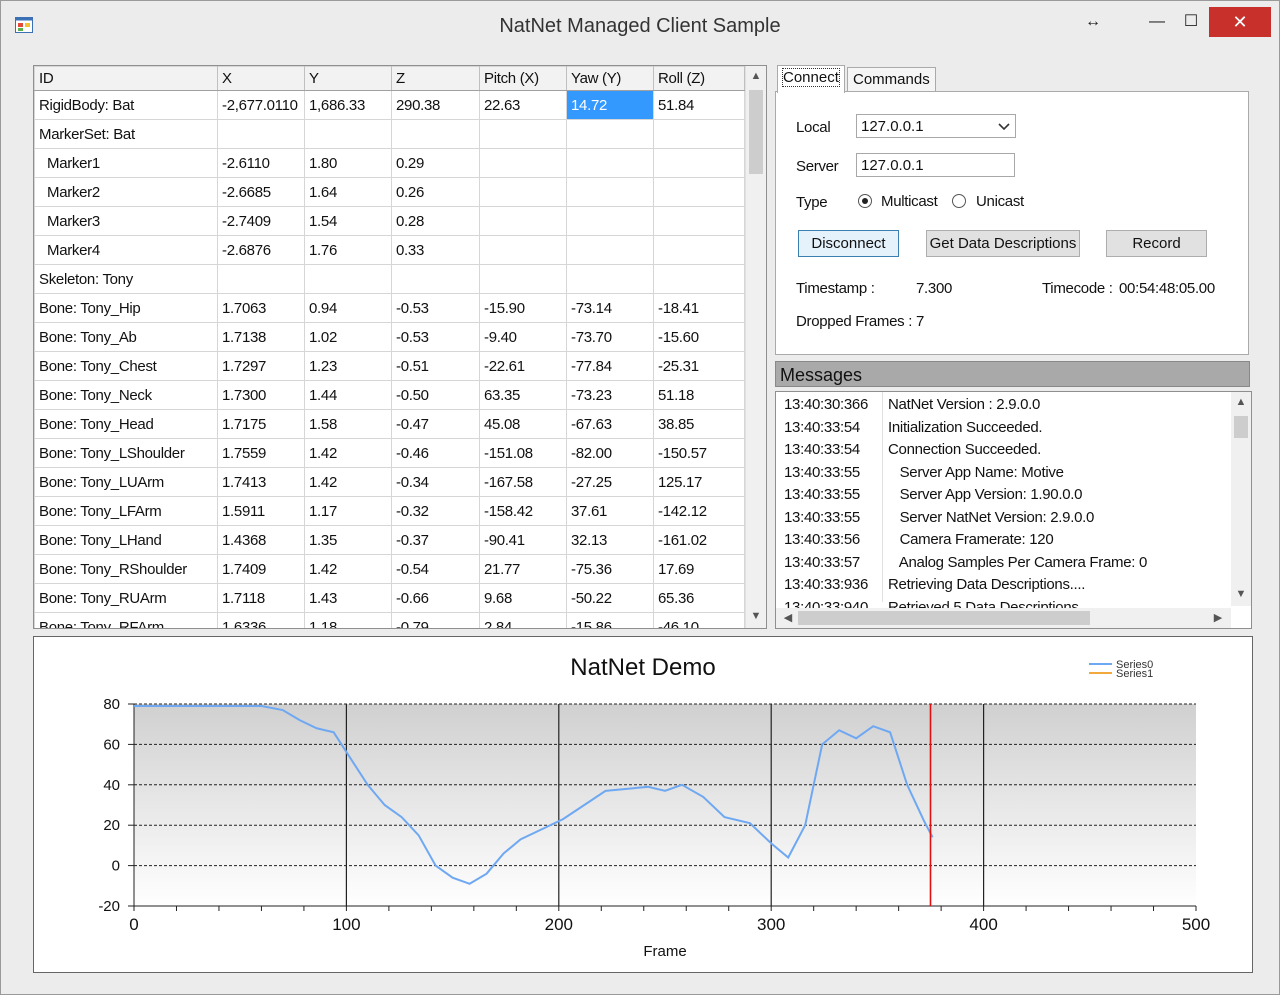  I want to click on table-cell: Bone: Tony_LFArm, so click(126, 511).